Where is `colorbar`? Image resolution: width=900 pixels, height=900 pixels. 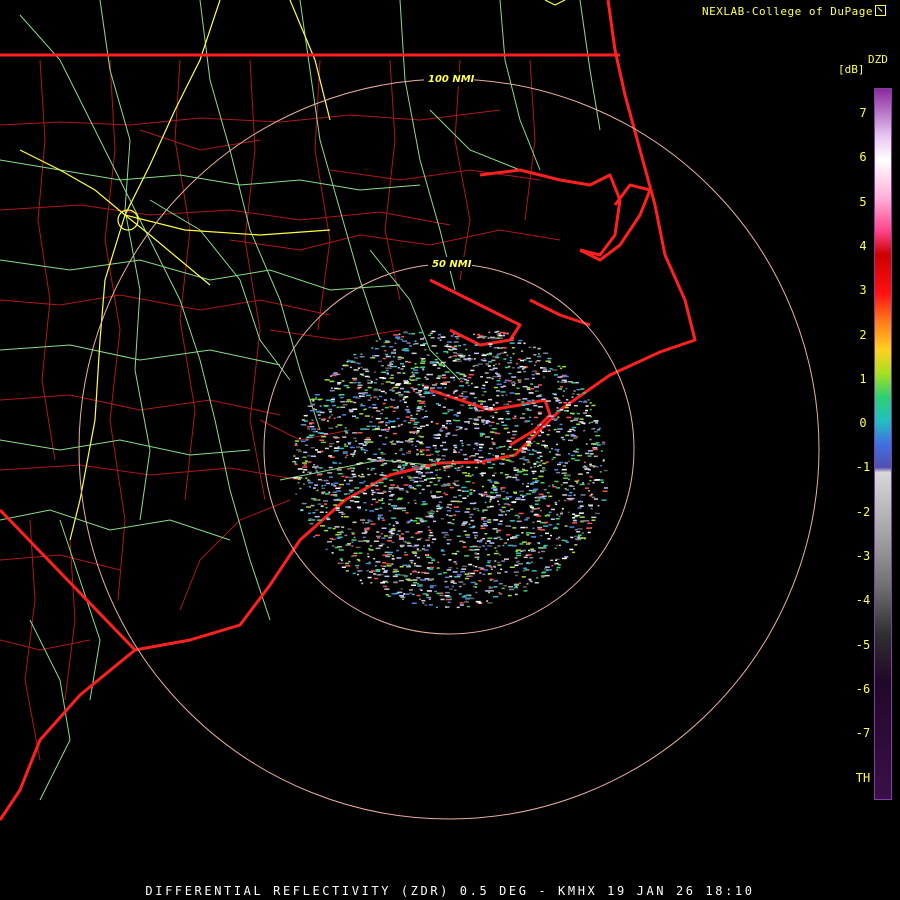 colorbar is located at coordinates (883, 444).